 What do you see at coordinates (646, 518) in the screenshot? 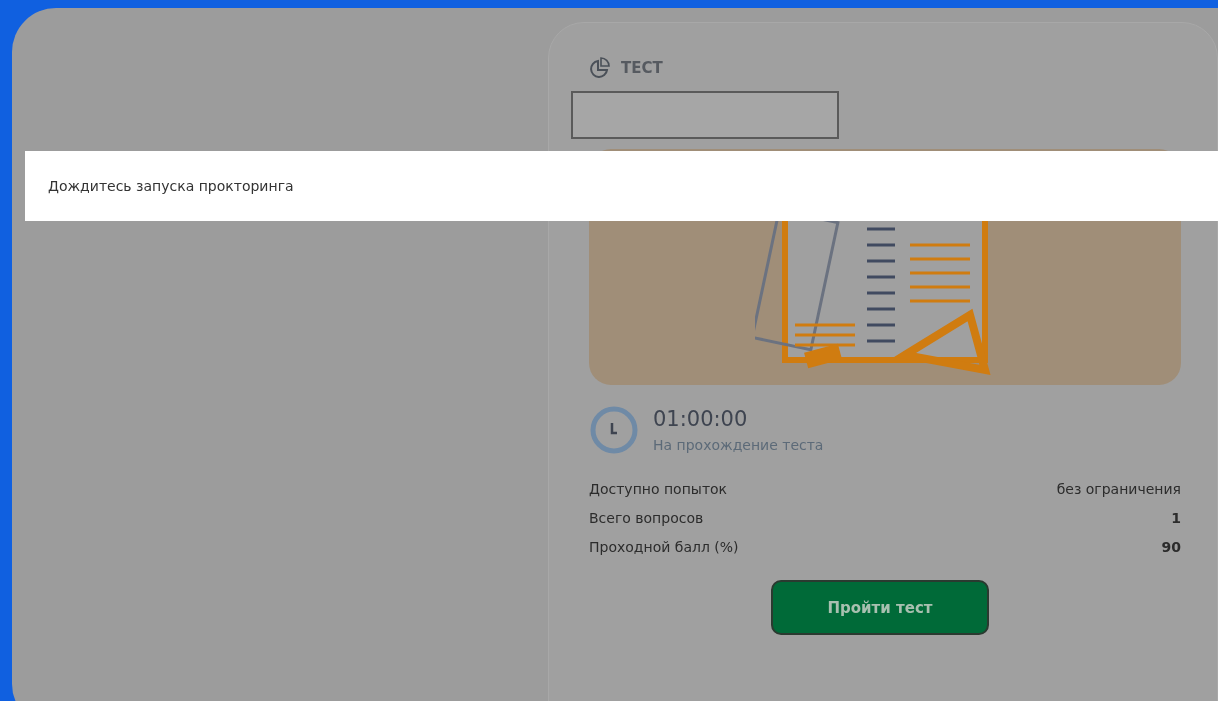
I see `stat-label: Всего вопросов` at bounding box center [646, 518].